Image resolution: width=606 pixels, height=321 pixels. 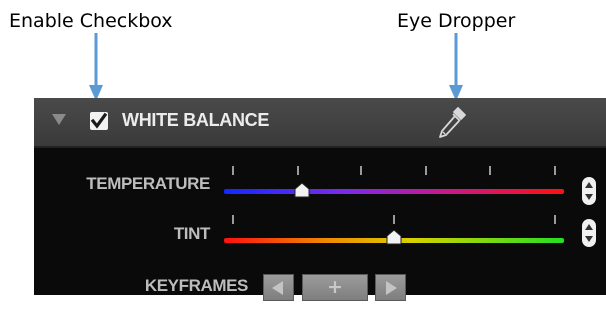 I want to click on triangle-left-icon, so click(x=277, y=288).